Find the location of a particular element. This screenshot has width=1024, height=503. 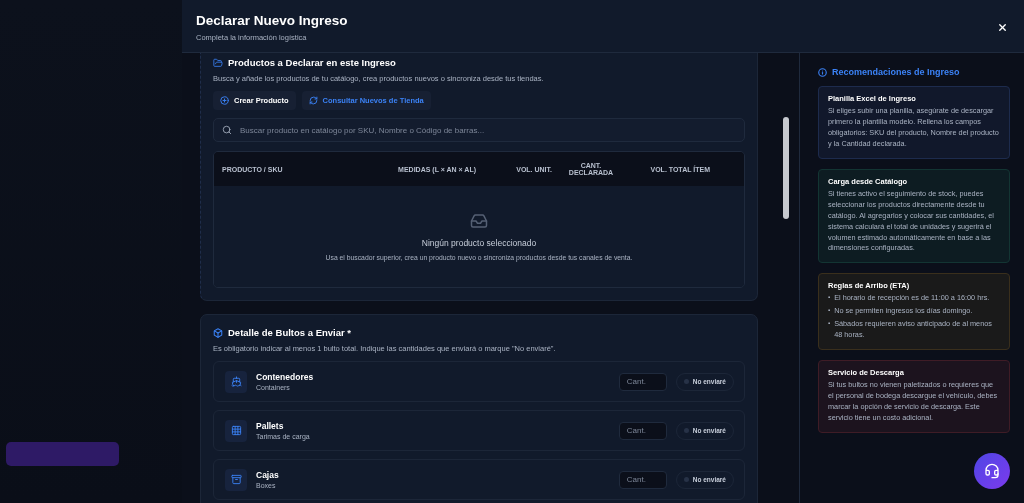

section-title: Detalle de Bultos a Enviar * is located at coordinates (289, 332).